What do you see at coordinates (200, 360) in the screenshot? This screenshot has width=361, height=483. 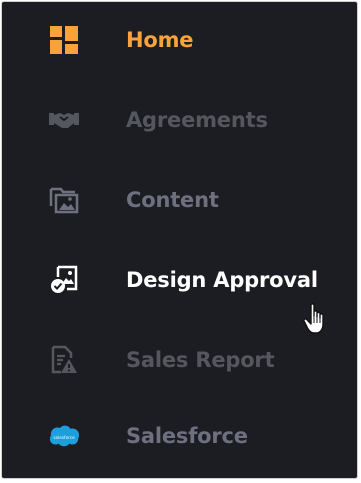 I see `sidebar-item-label: Sales Report` at bounding box center [200, 360].